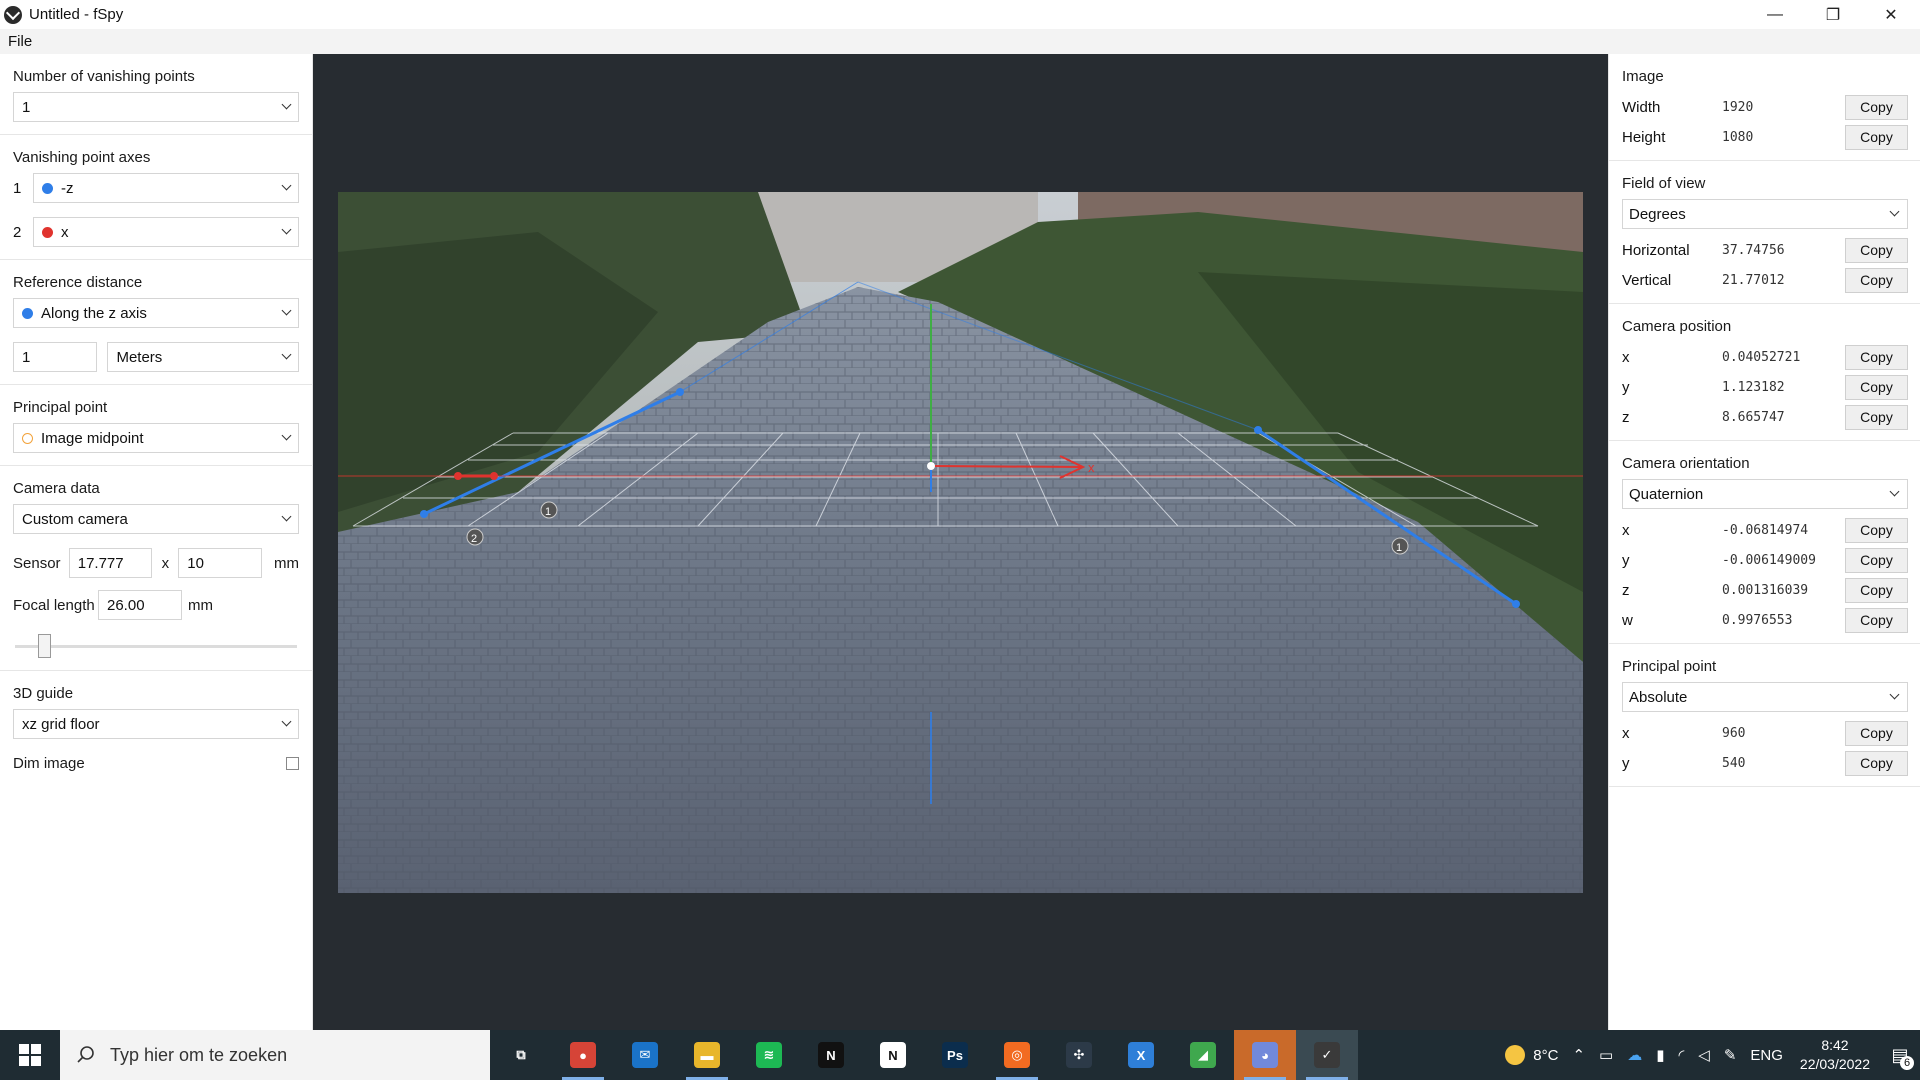 This screenshot has height=1080, width=1920. Describe the element at coordinates (1531, 1055) in the screenshot. I see `weather-widget: 8°C` at that location.